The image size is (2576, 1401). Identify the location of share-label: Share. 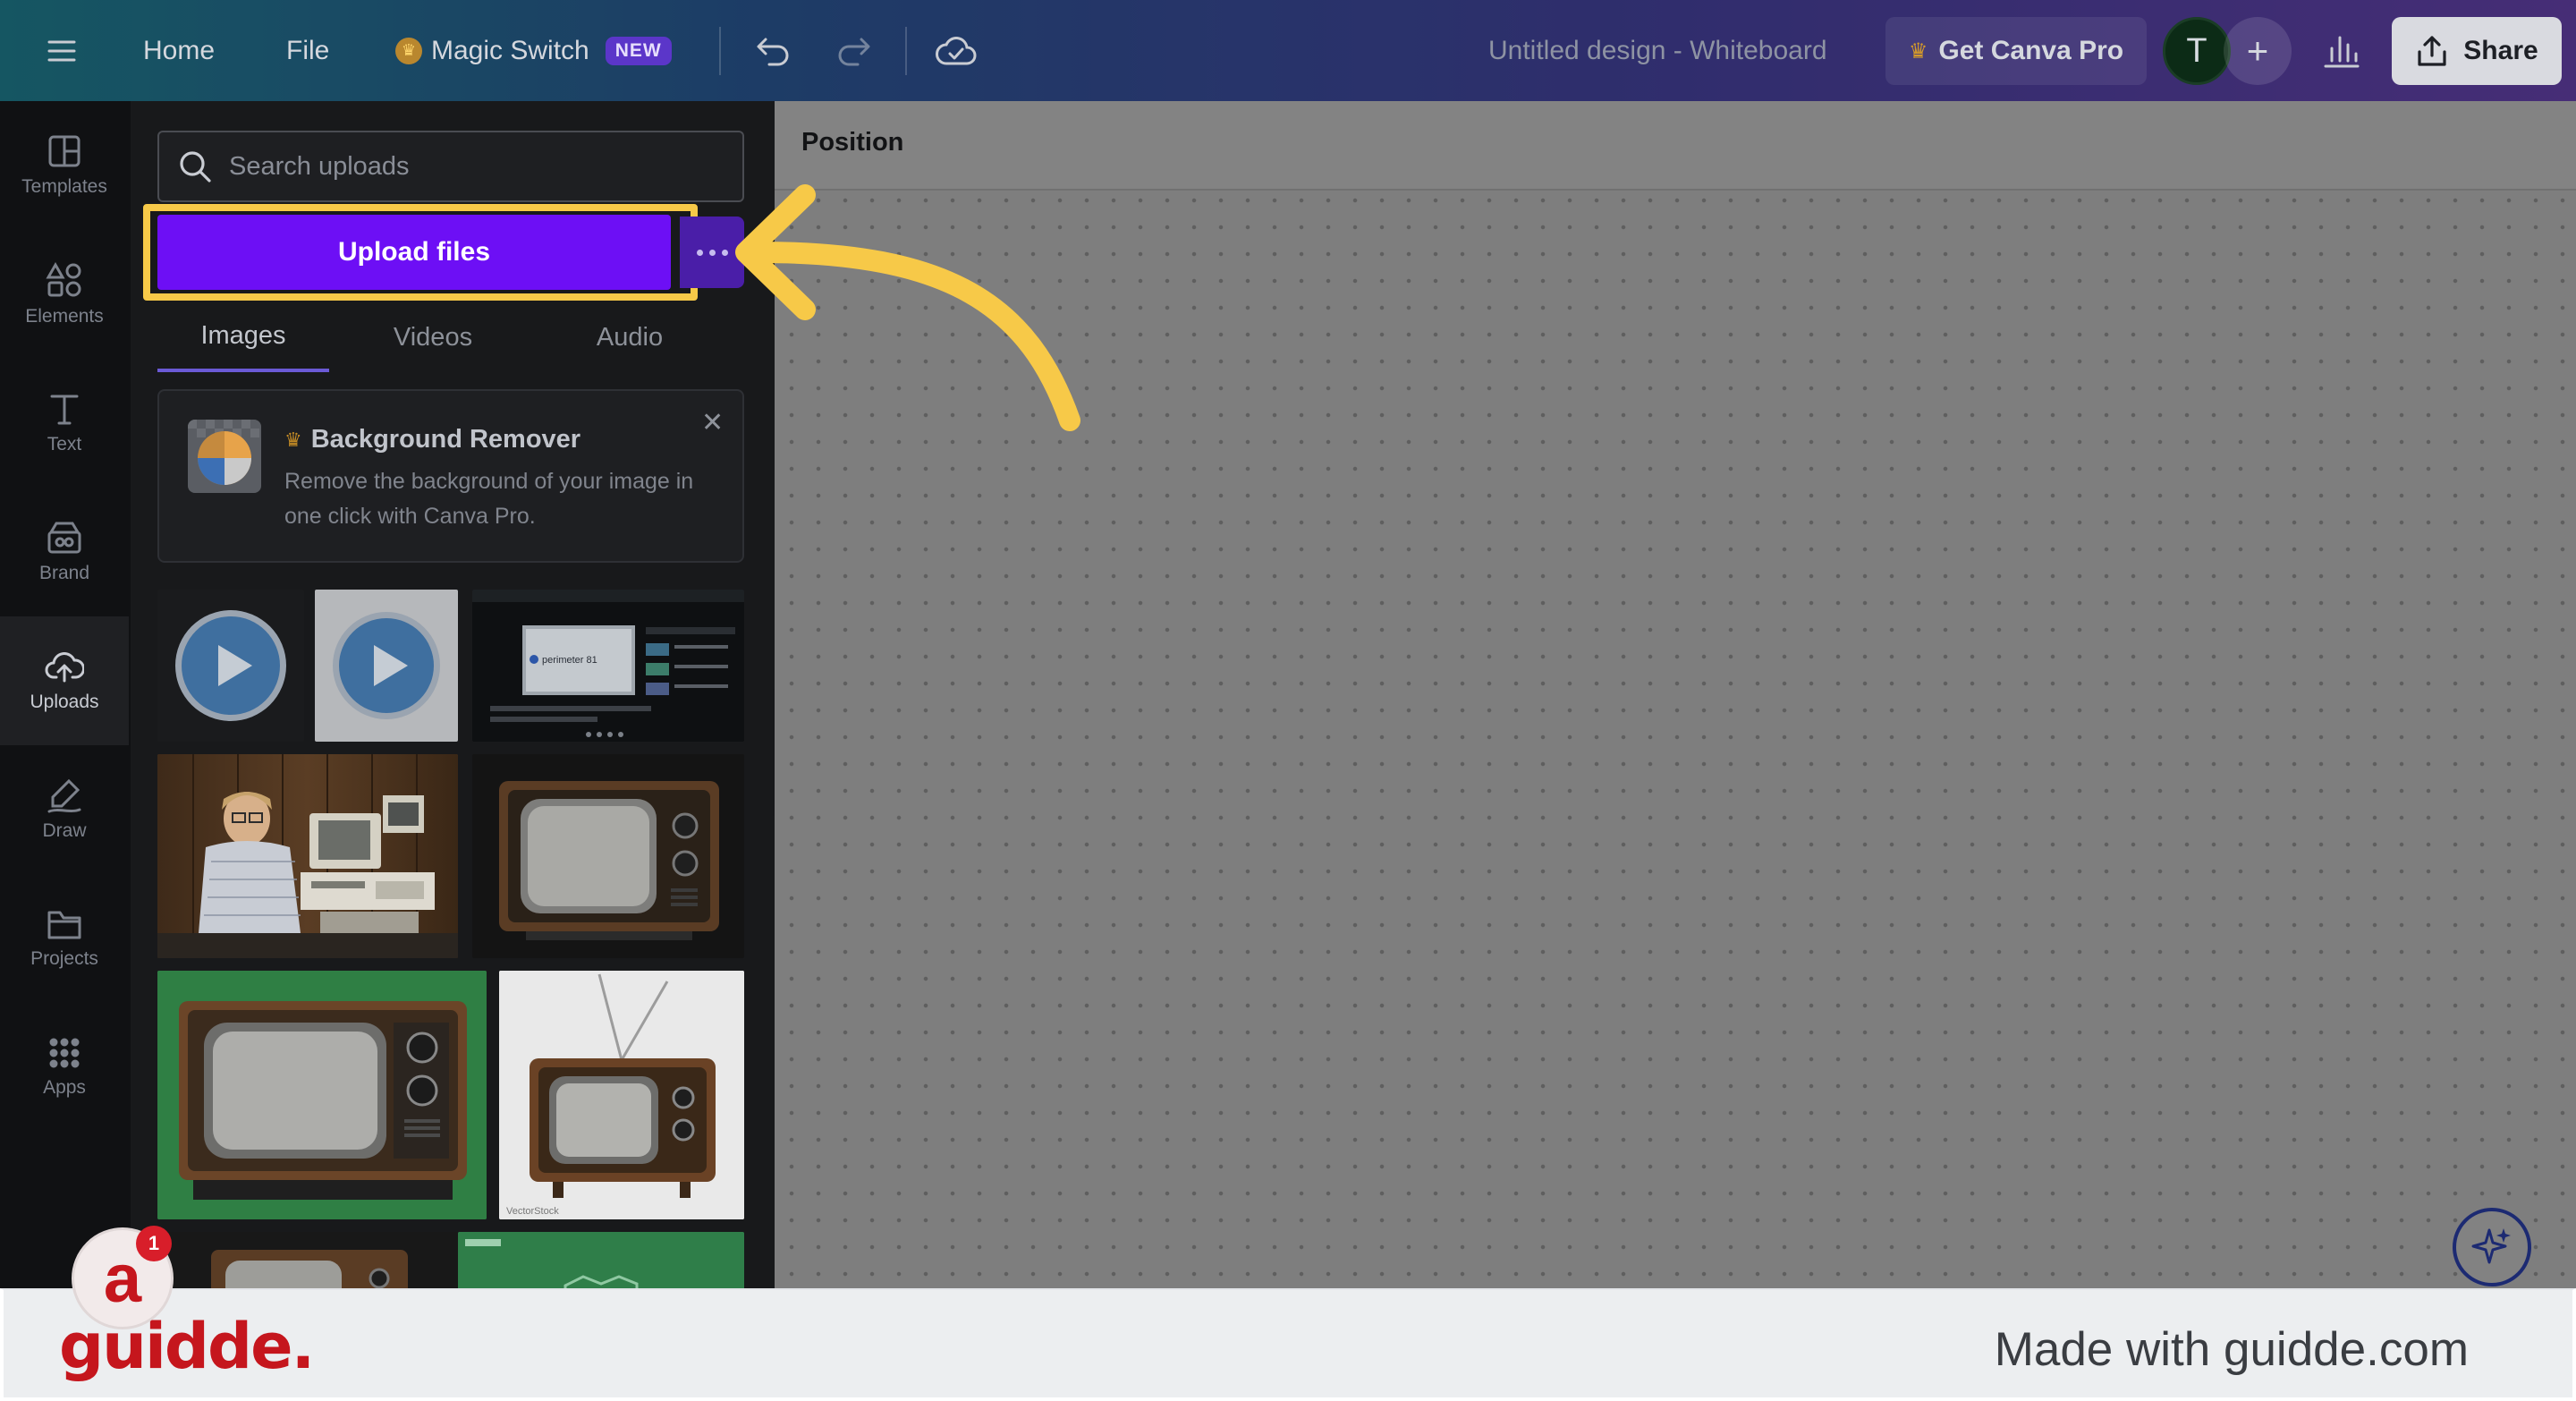
(2500, 50).